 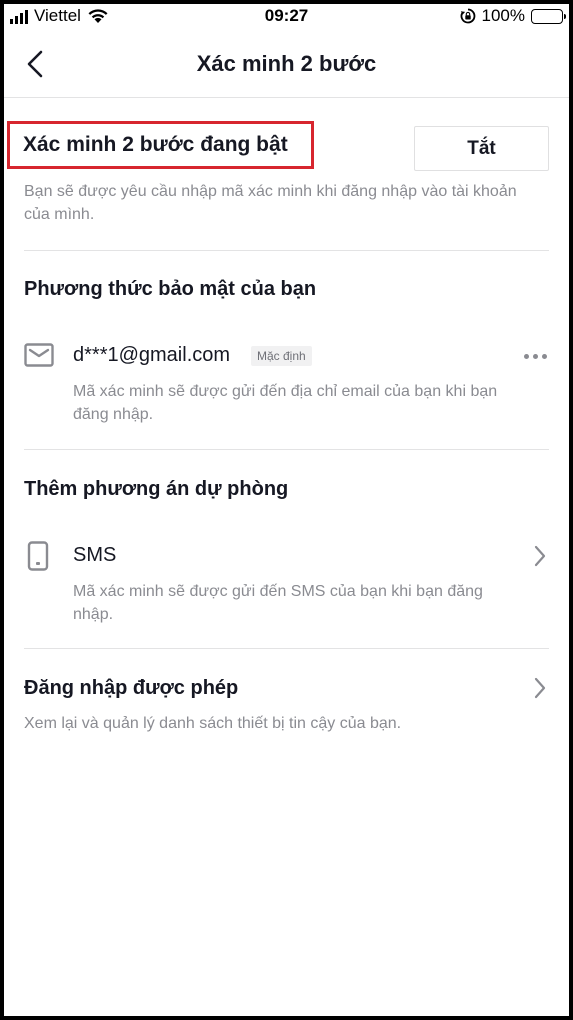 I want to click on envelope-icon, so click(x=39, y=355).